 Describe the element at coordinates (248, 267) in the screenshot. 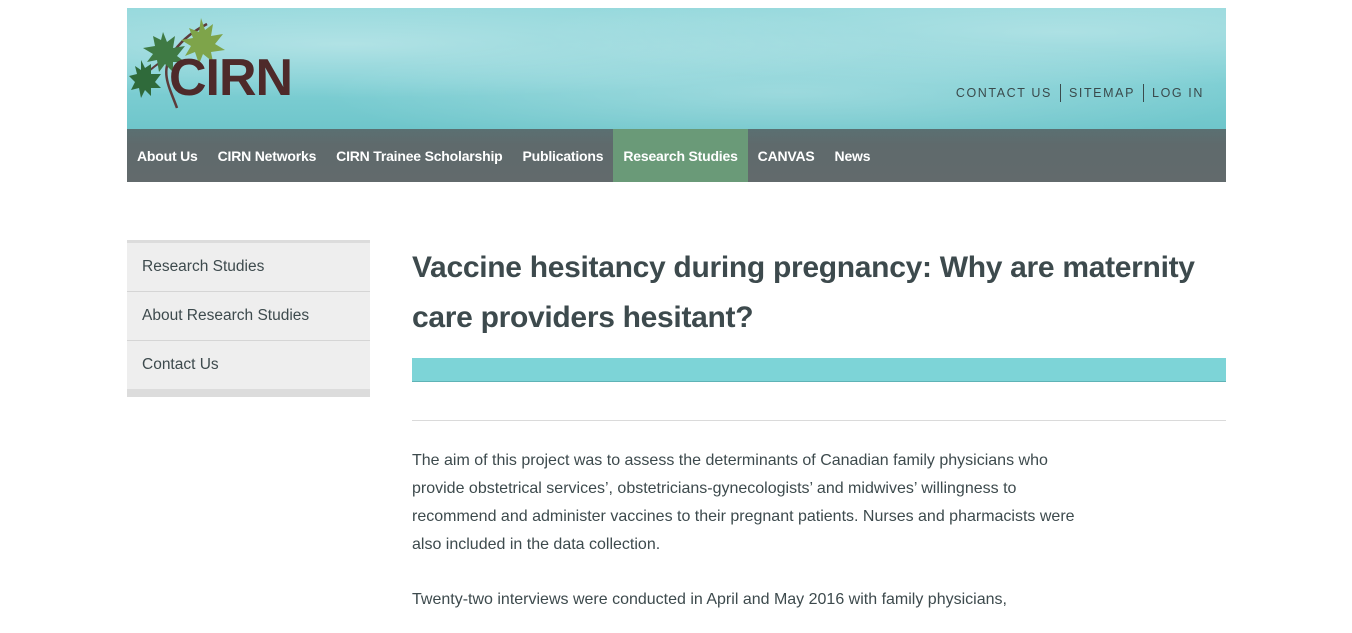

I see `sidebar-item-research-studies: Research Studies` at that location.